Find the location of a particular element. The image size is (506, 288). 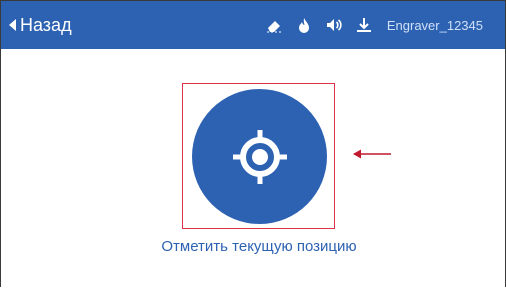

status-bar: Engraver_12345 is located at coordinates (374, 25).